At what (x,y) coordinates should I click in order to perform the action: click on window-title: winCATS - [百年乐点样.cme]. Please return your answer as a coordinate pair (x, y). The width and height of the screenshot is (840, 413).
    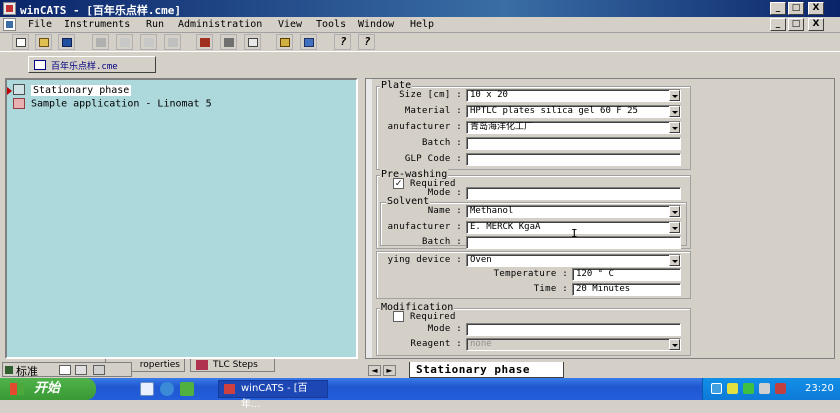
    Looking at the image, I should click on (100, 10).